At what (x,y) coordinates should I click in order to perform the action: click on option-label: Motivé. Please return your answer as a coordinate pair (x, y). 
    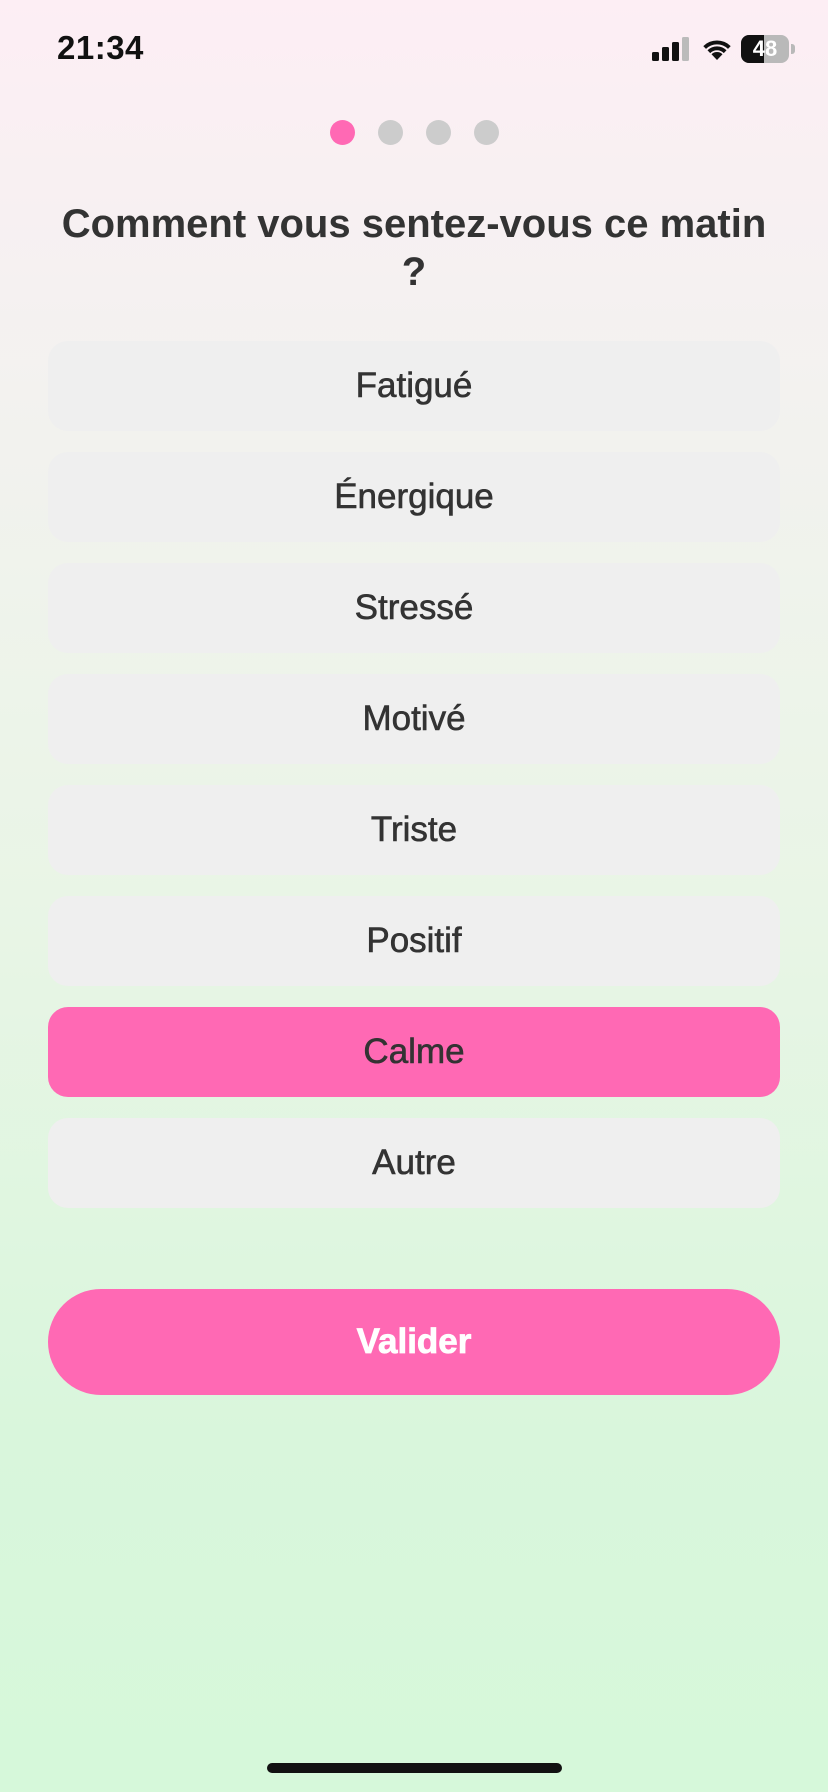
    Looking at the image, I should click on (414, 719).